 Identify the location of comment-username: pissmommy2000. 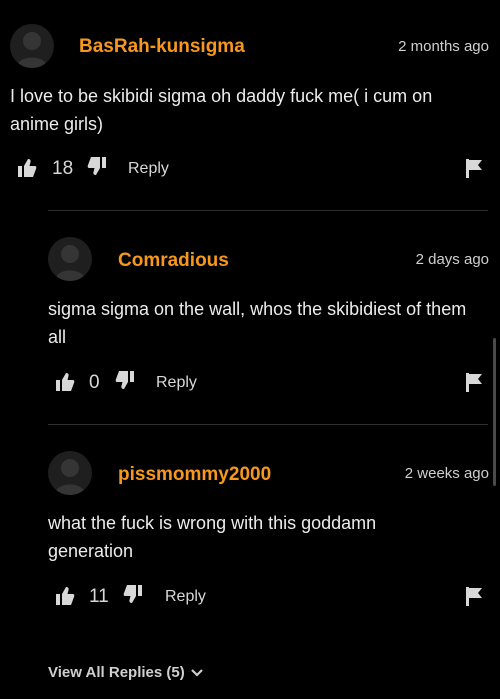
(194, 475).